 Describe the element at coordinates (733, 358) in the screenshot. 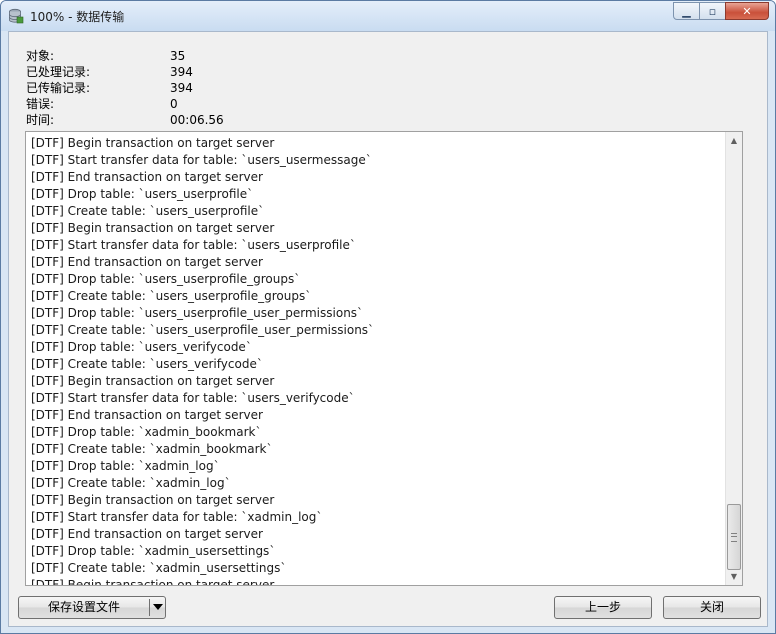

I see `log-scrollbar: ▲ ▼` at that location.